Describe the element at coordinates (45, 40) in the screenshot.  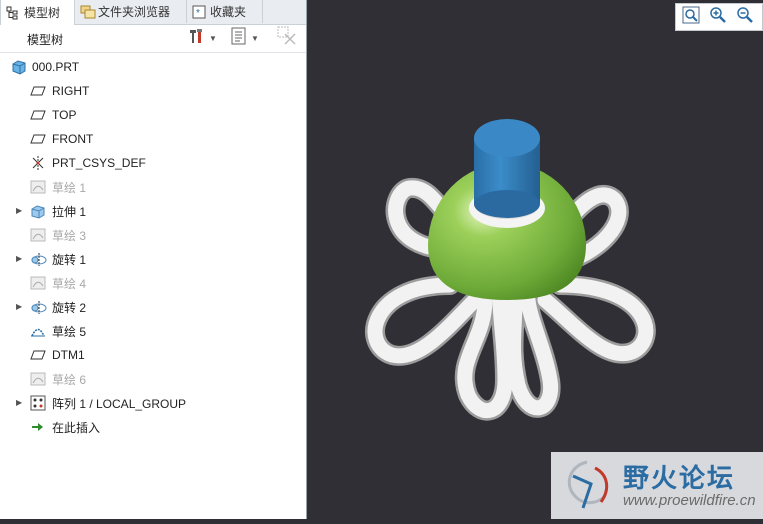
I see `tree-title: 模型树` at that location.